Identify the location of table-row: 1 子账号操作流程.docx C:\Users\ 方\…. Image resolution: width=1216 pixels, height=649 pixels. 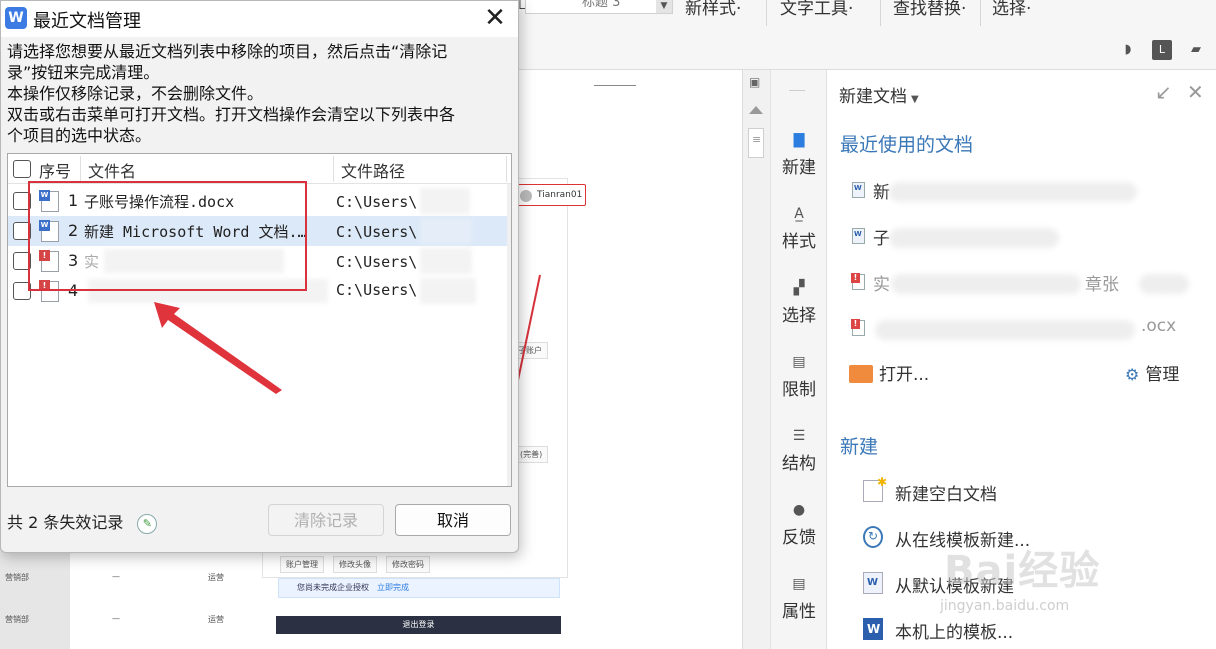
(259, 201).